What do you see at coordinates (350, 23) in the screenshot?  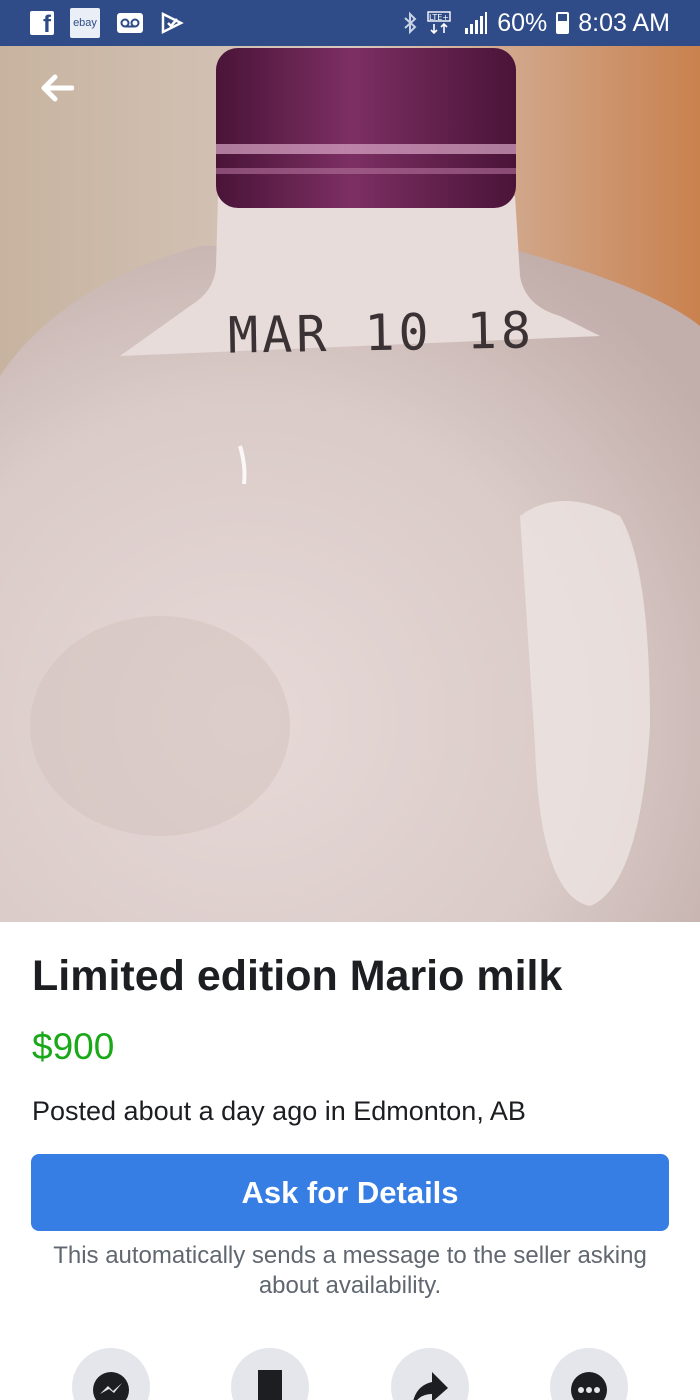 I see `status-bar: f ebay LTE+ 60% 8:03 AM` at bounding box center [350, 23].